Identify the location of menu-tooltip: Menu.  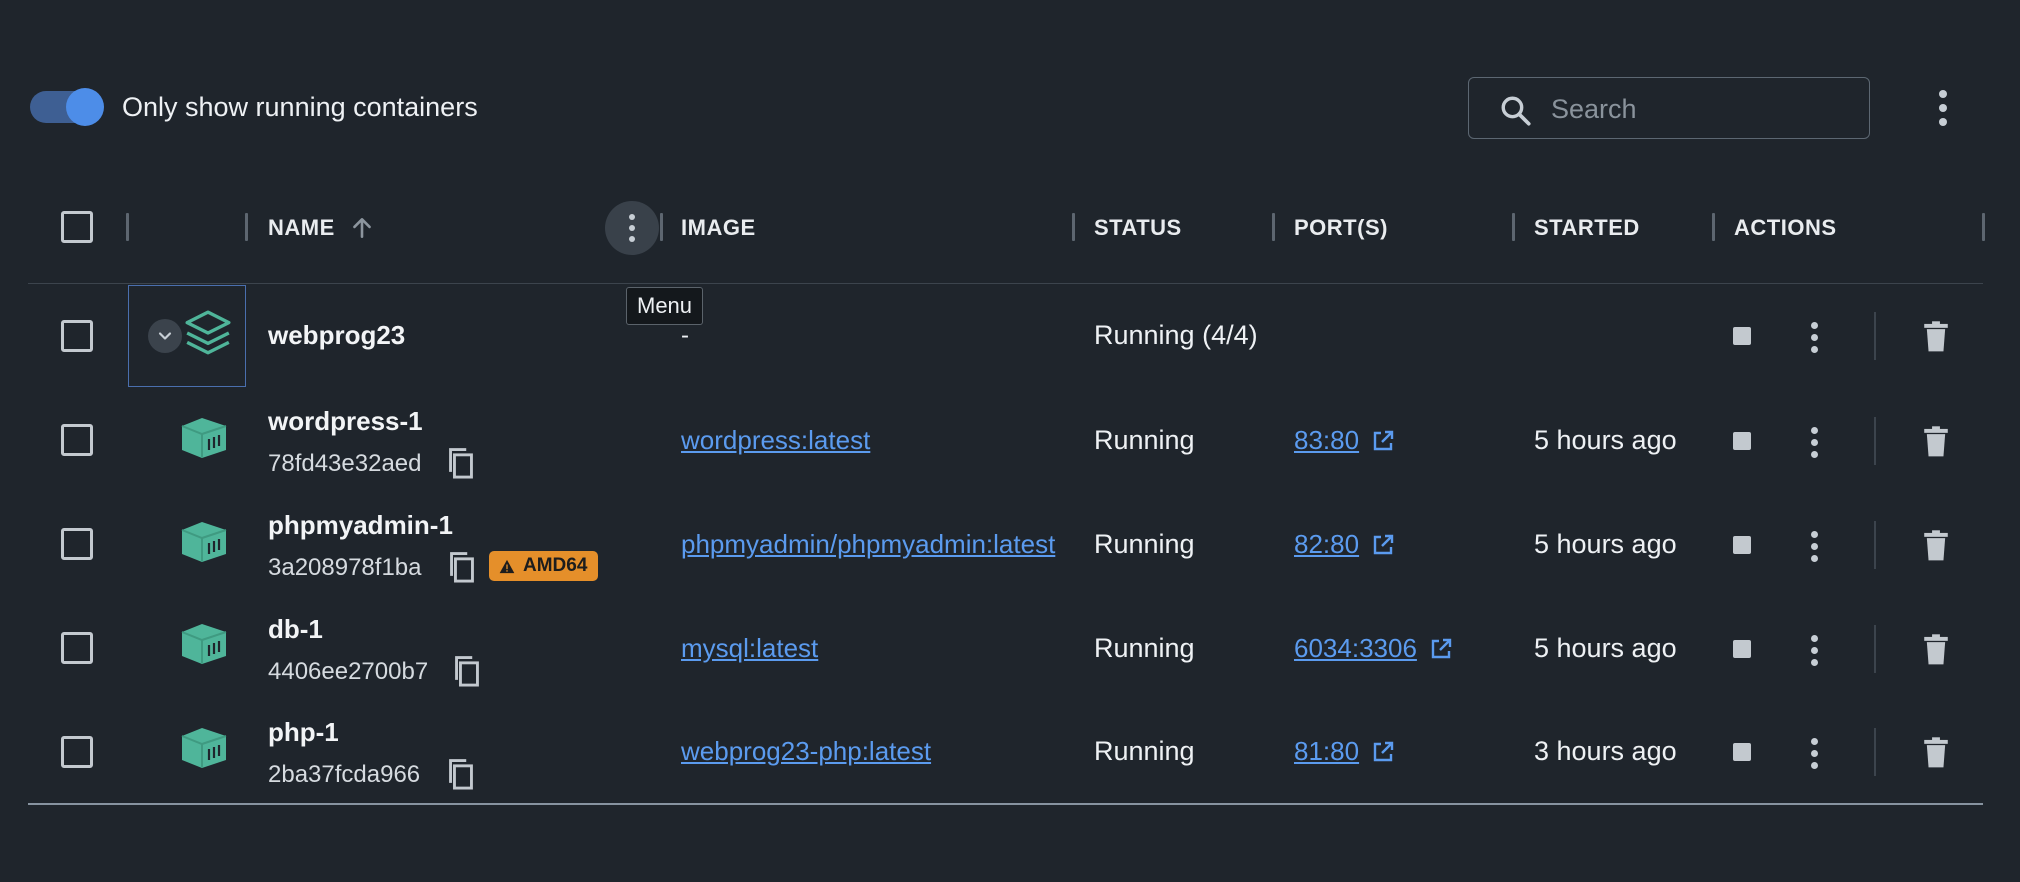
(665, 306).